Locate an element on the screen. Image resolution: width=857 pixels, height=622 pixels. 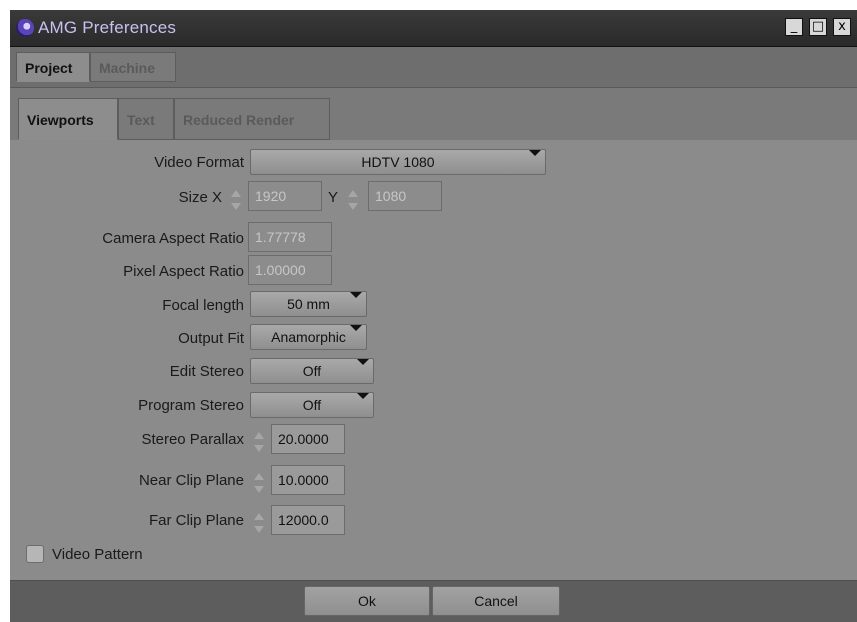
top-tab-bar: Project Machine is located at coordinates (433, 67).